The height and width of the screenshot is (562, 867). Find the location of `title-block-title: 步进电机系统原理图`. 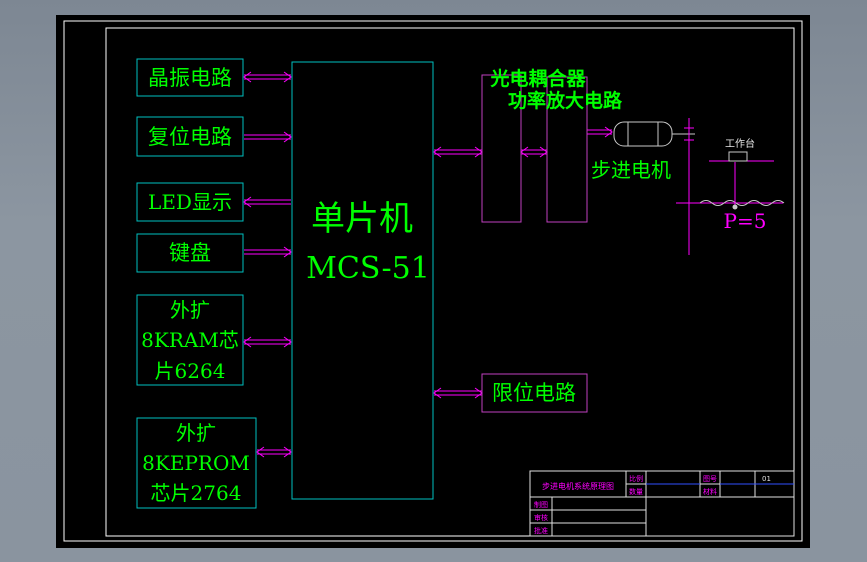

title-block-title: 步进电机系统原理图 is located at coordinates (578, 486).